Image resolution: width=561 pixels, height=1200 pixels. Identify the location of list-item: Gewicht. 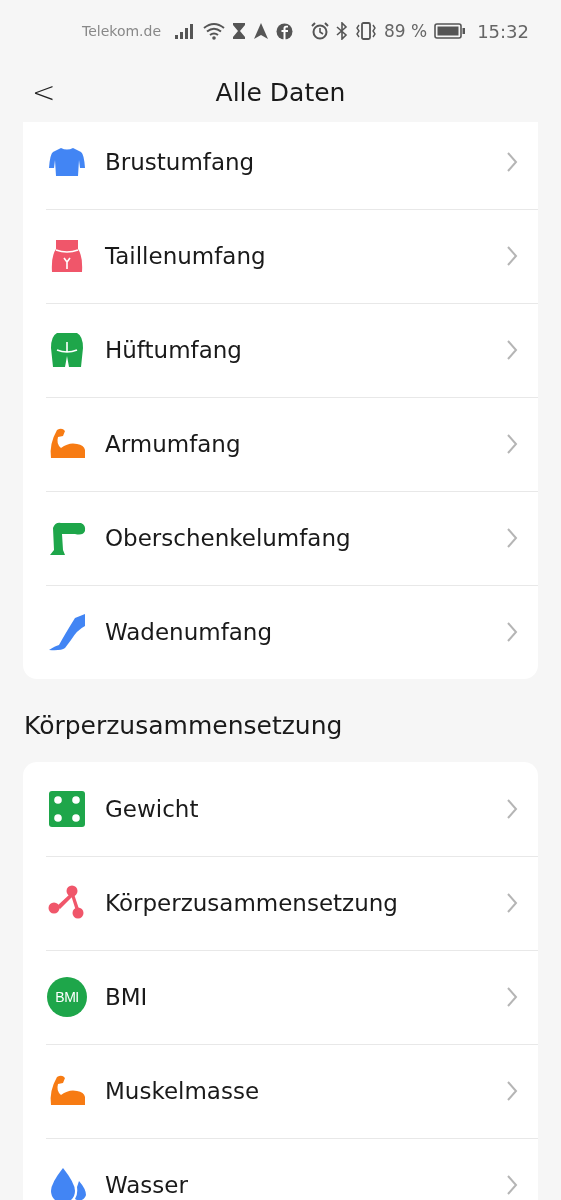
(280, 809).